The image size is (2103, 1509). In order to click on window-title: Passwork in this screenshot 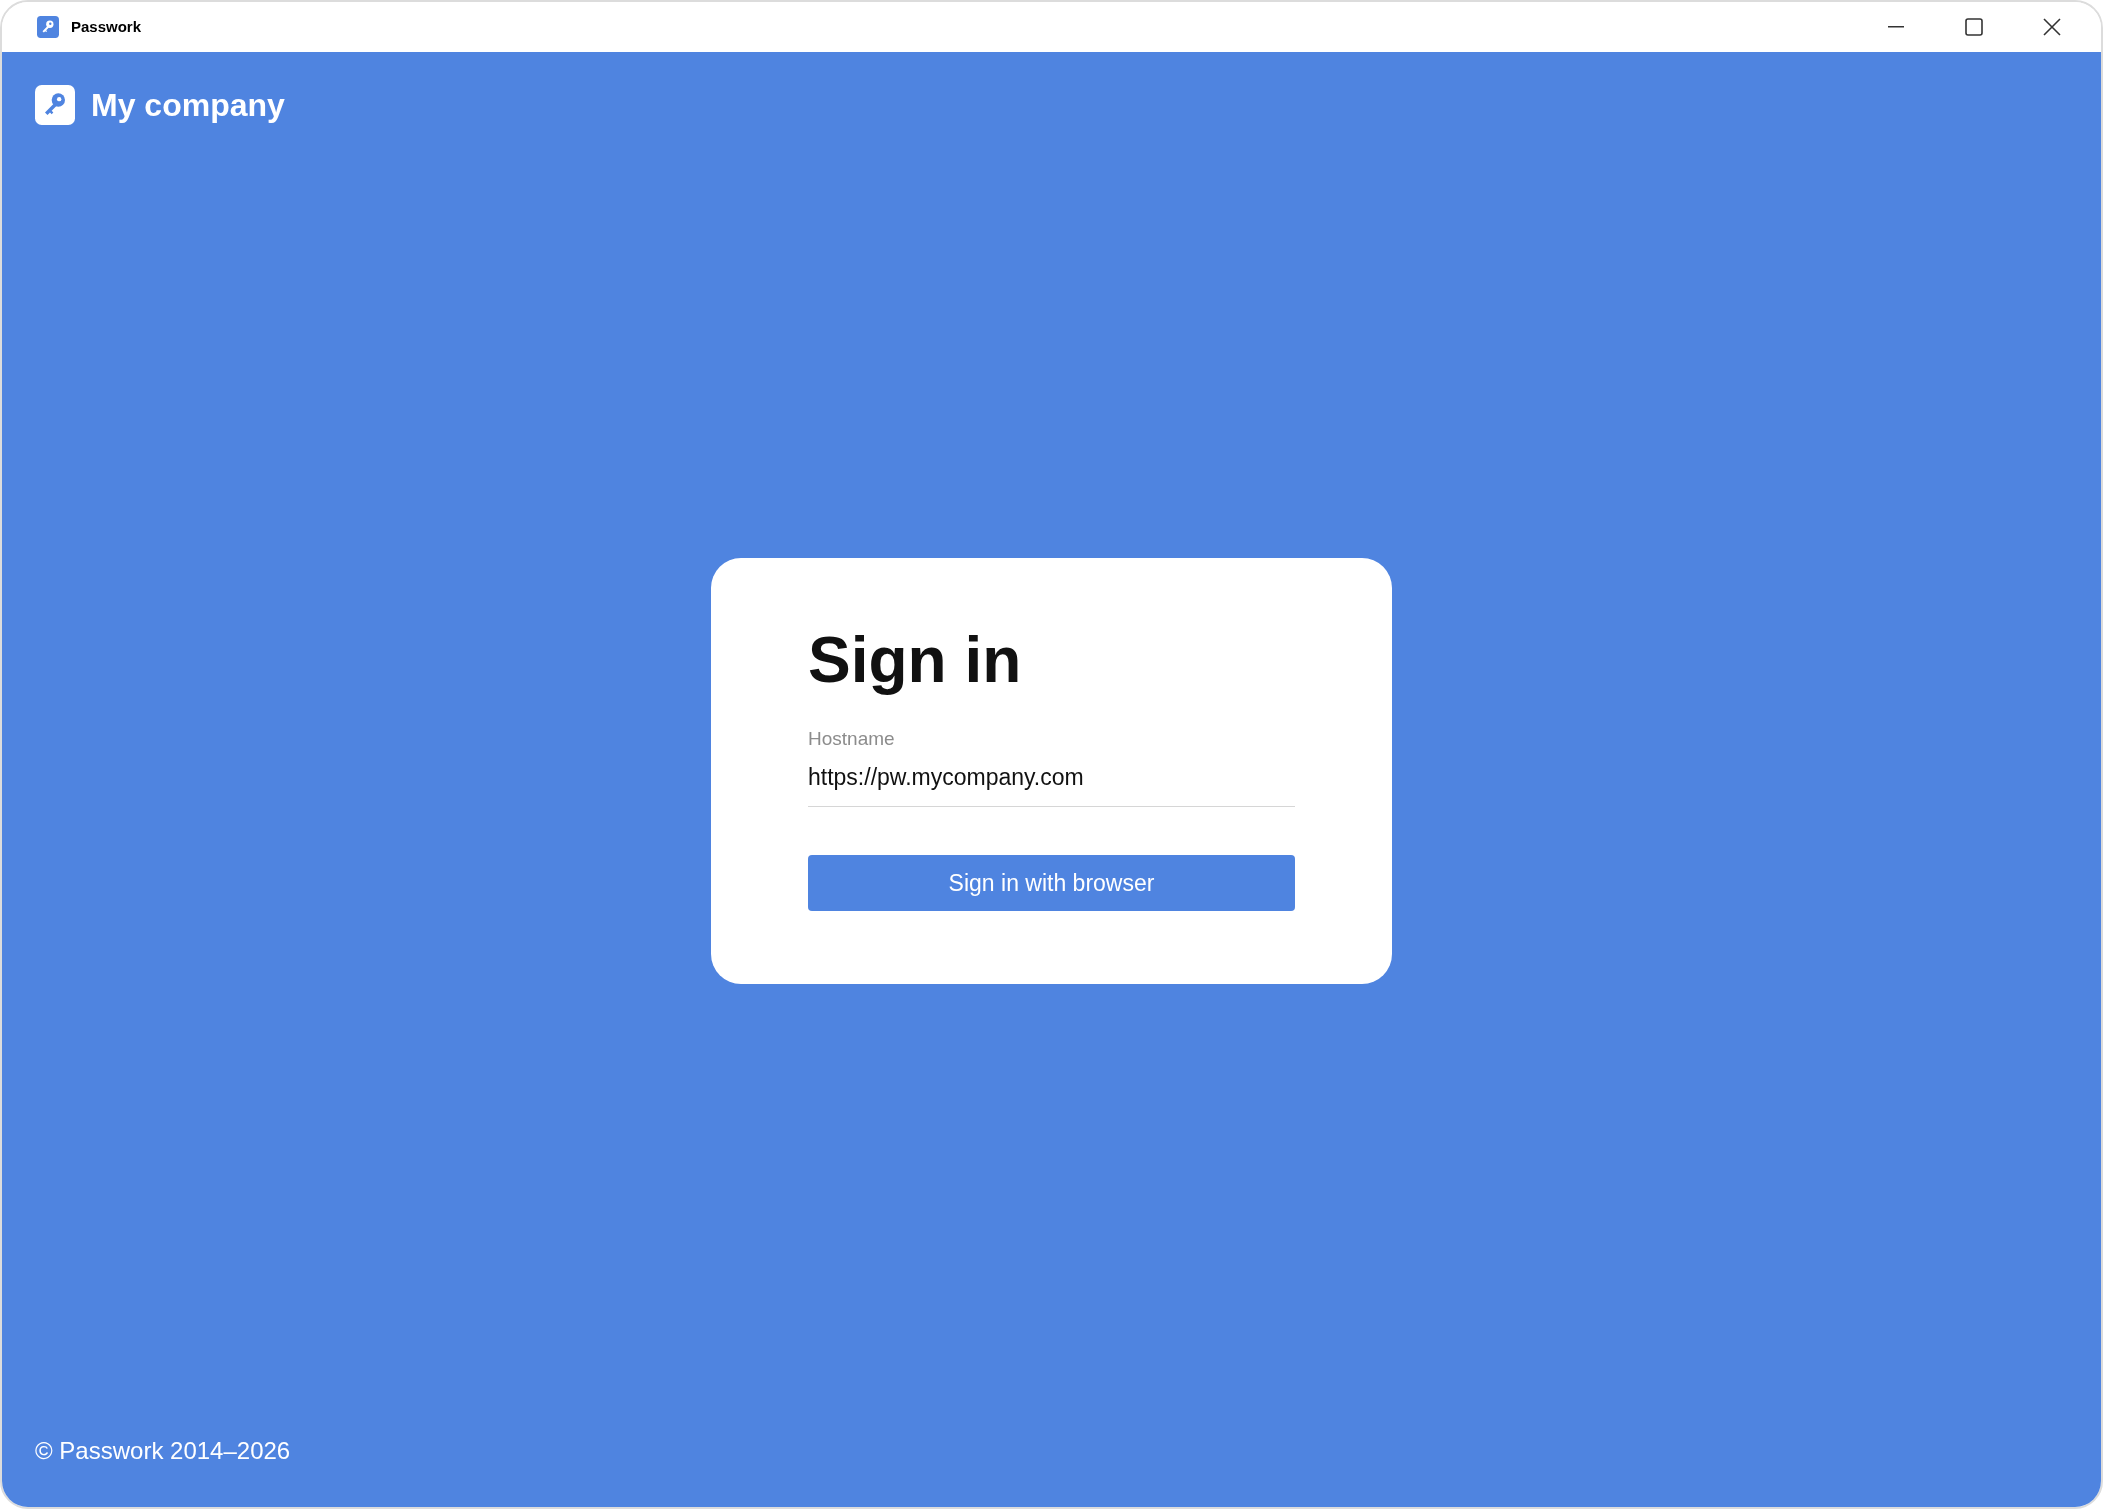, I will do `click(106, 26)`.